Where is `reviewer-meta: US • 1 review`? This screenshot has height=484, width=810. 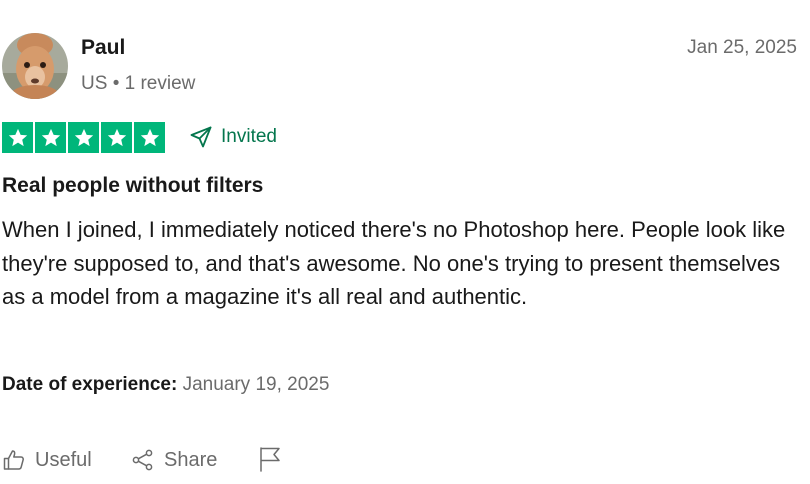 reviewer-meta: US • 1 review is located at coordinates (138, 84).